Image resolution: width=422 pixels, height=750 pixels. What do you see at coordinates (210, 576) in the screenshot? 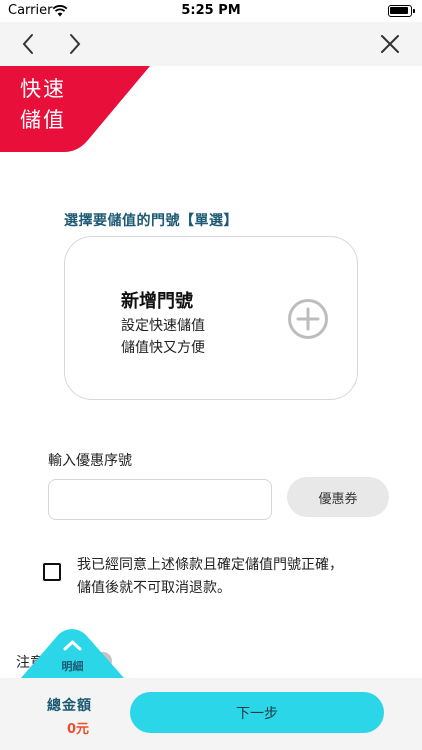
I see `agree-text: 我已經同意上述條款且確定儲值門號正確，儲值後就不可取消退款。` at bounding box center [210, 576].